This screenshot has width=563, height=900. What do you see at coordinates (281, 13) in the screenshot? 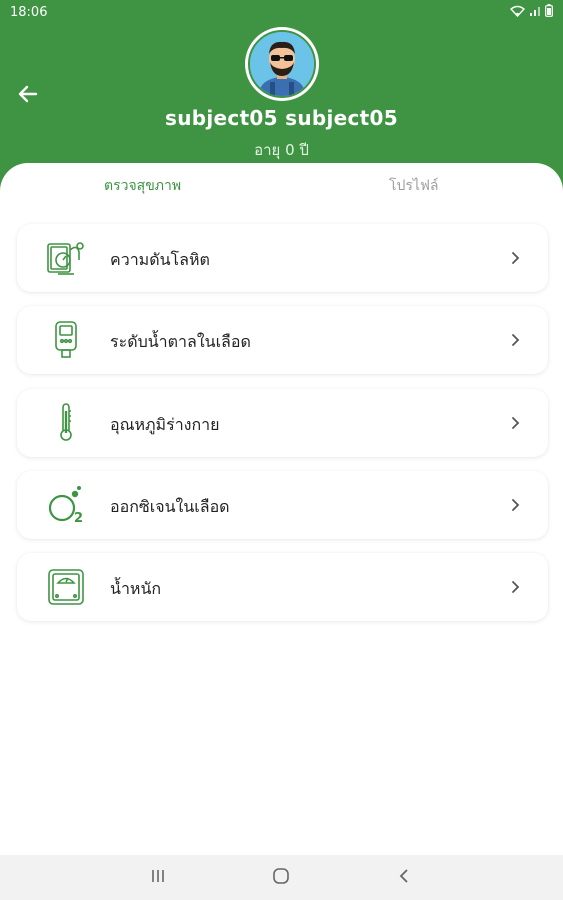
I see `status-bar: 18:06` at bounding box center [281, 13].